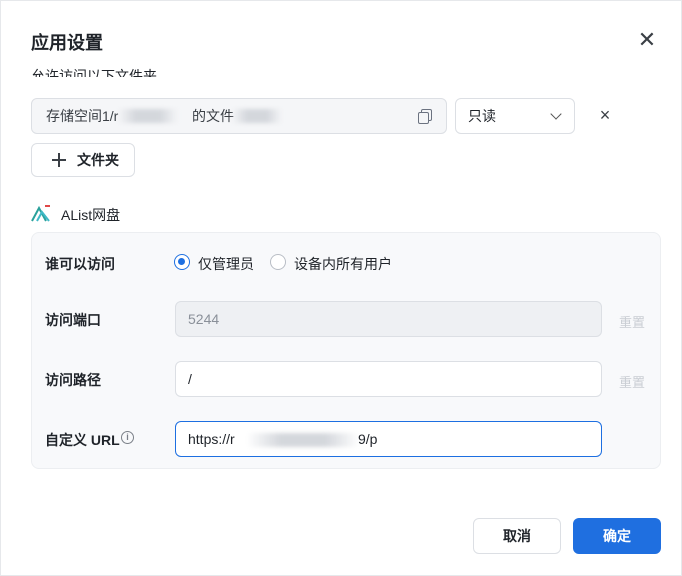 The width and height of the screenshot is (682, 576). Describe the element at coordinates (632, 381) in the screenshot. I see `path-reset-button: 重置` at that location.